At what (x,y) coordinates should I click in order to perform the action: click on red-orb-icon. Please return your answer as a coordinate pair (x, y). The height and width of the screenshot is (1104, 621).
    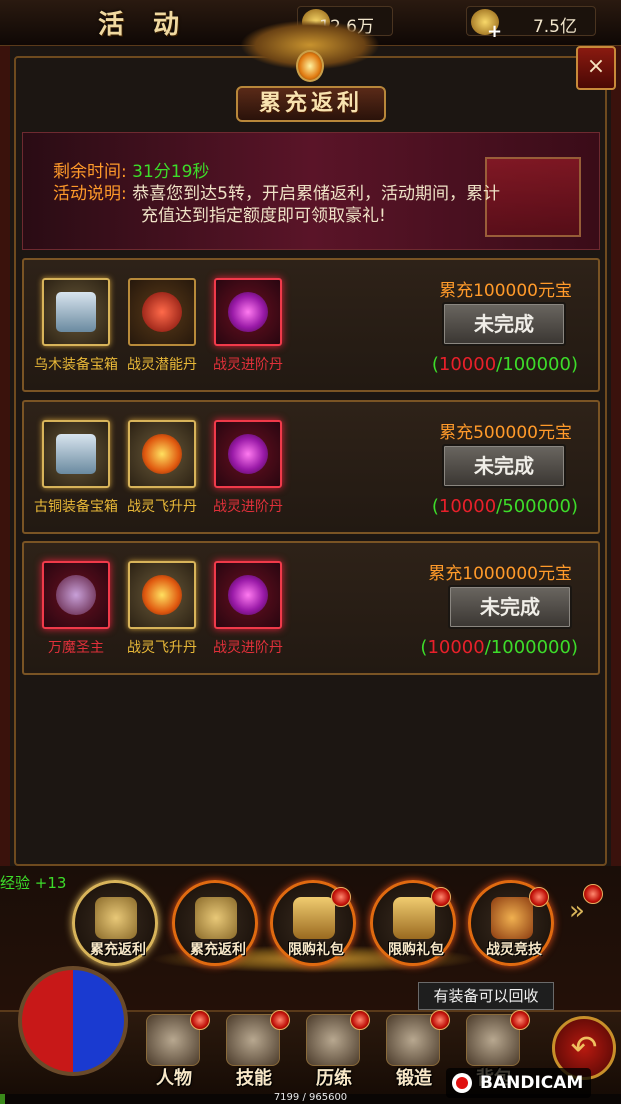
    Looking at the image, I should click on (162, 312).